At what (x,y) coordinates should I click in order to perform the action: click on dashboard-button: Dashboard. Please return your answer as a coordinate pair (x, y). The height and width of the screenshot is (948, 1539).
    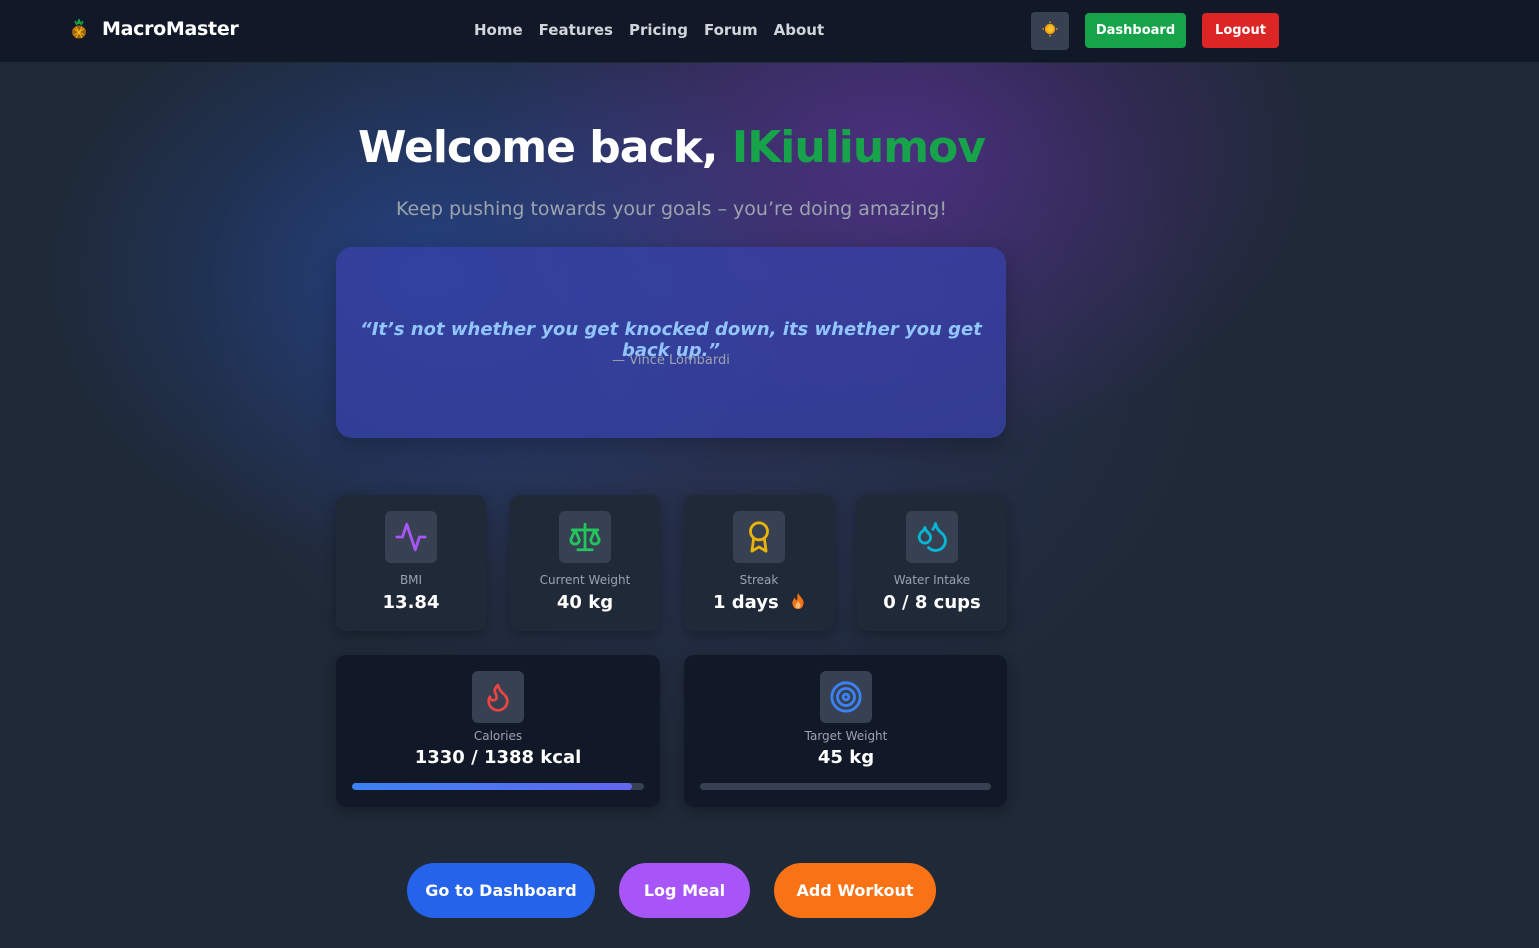
    Looking at the image, I should click on (1135, 30).